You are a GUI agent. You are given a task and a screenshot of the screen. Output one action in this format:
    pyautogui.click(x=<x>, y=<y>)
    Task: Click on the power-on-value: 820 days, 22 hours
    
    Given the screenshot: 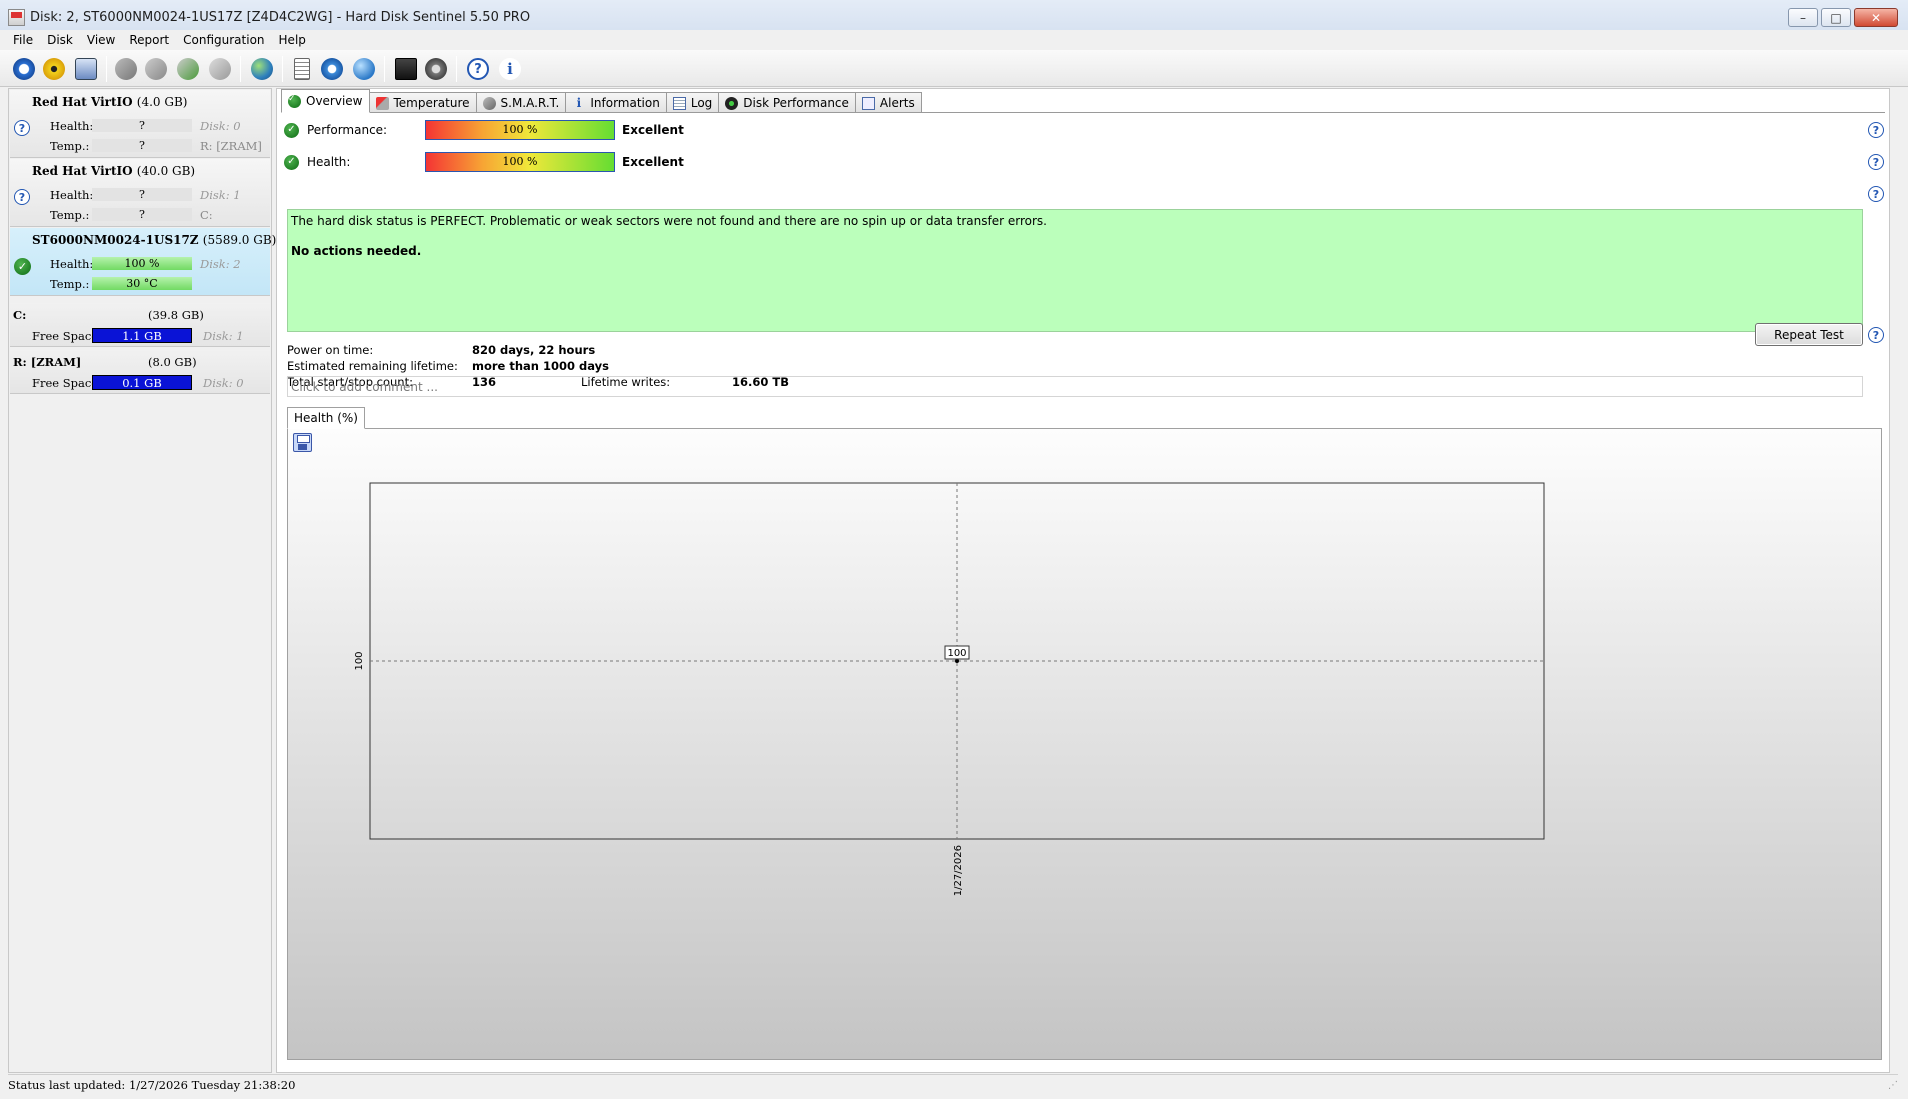 What is the action you would take?
    pyautogui.click(x=534, y=350)
    